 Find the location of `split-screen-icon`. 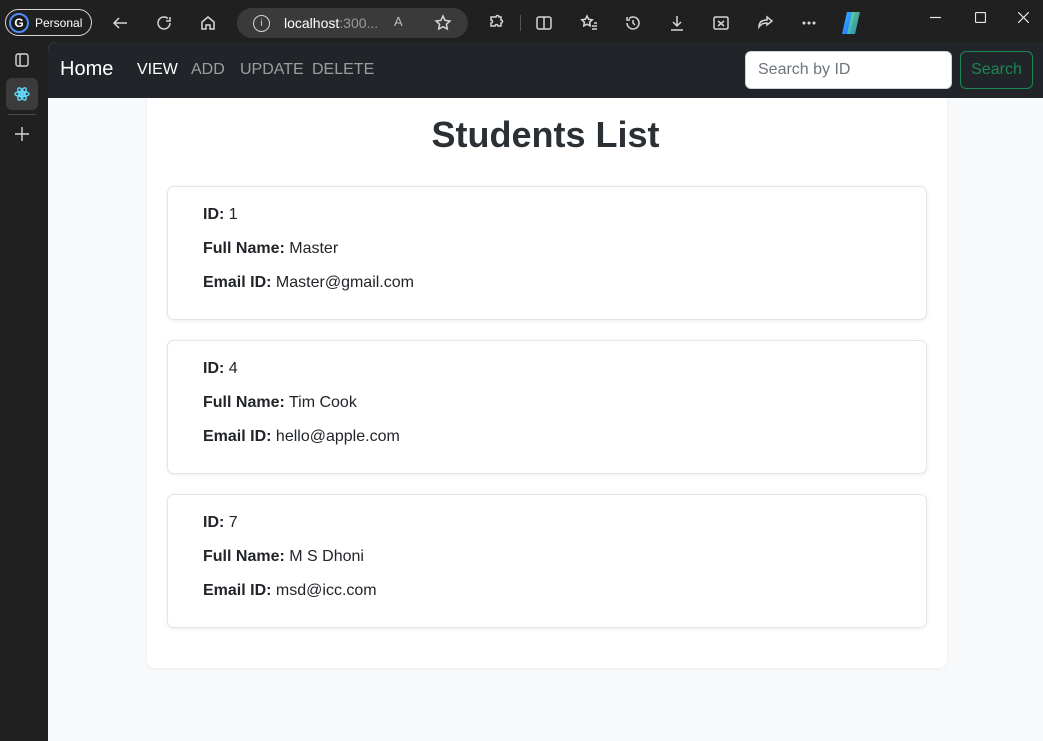

split-screen-icon is located at coordinates (544, 23).